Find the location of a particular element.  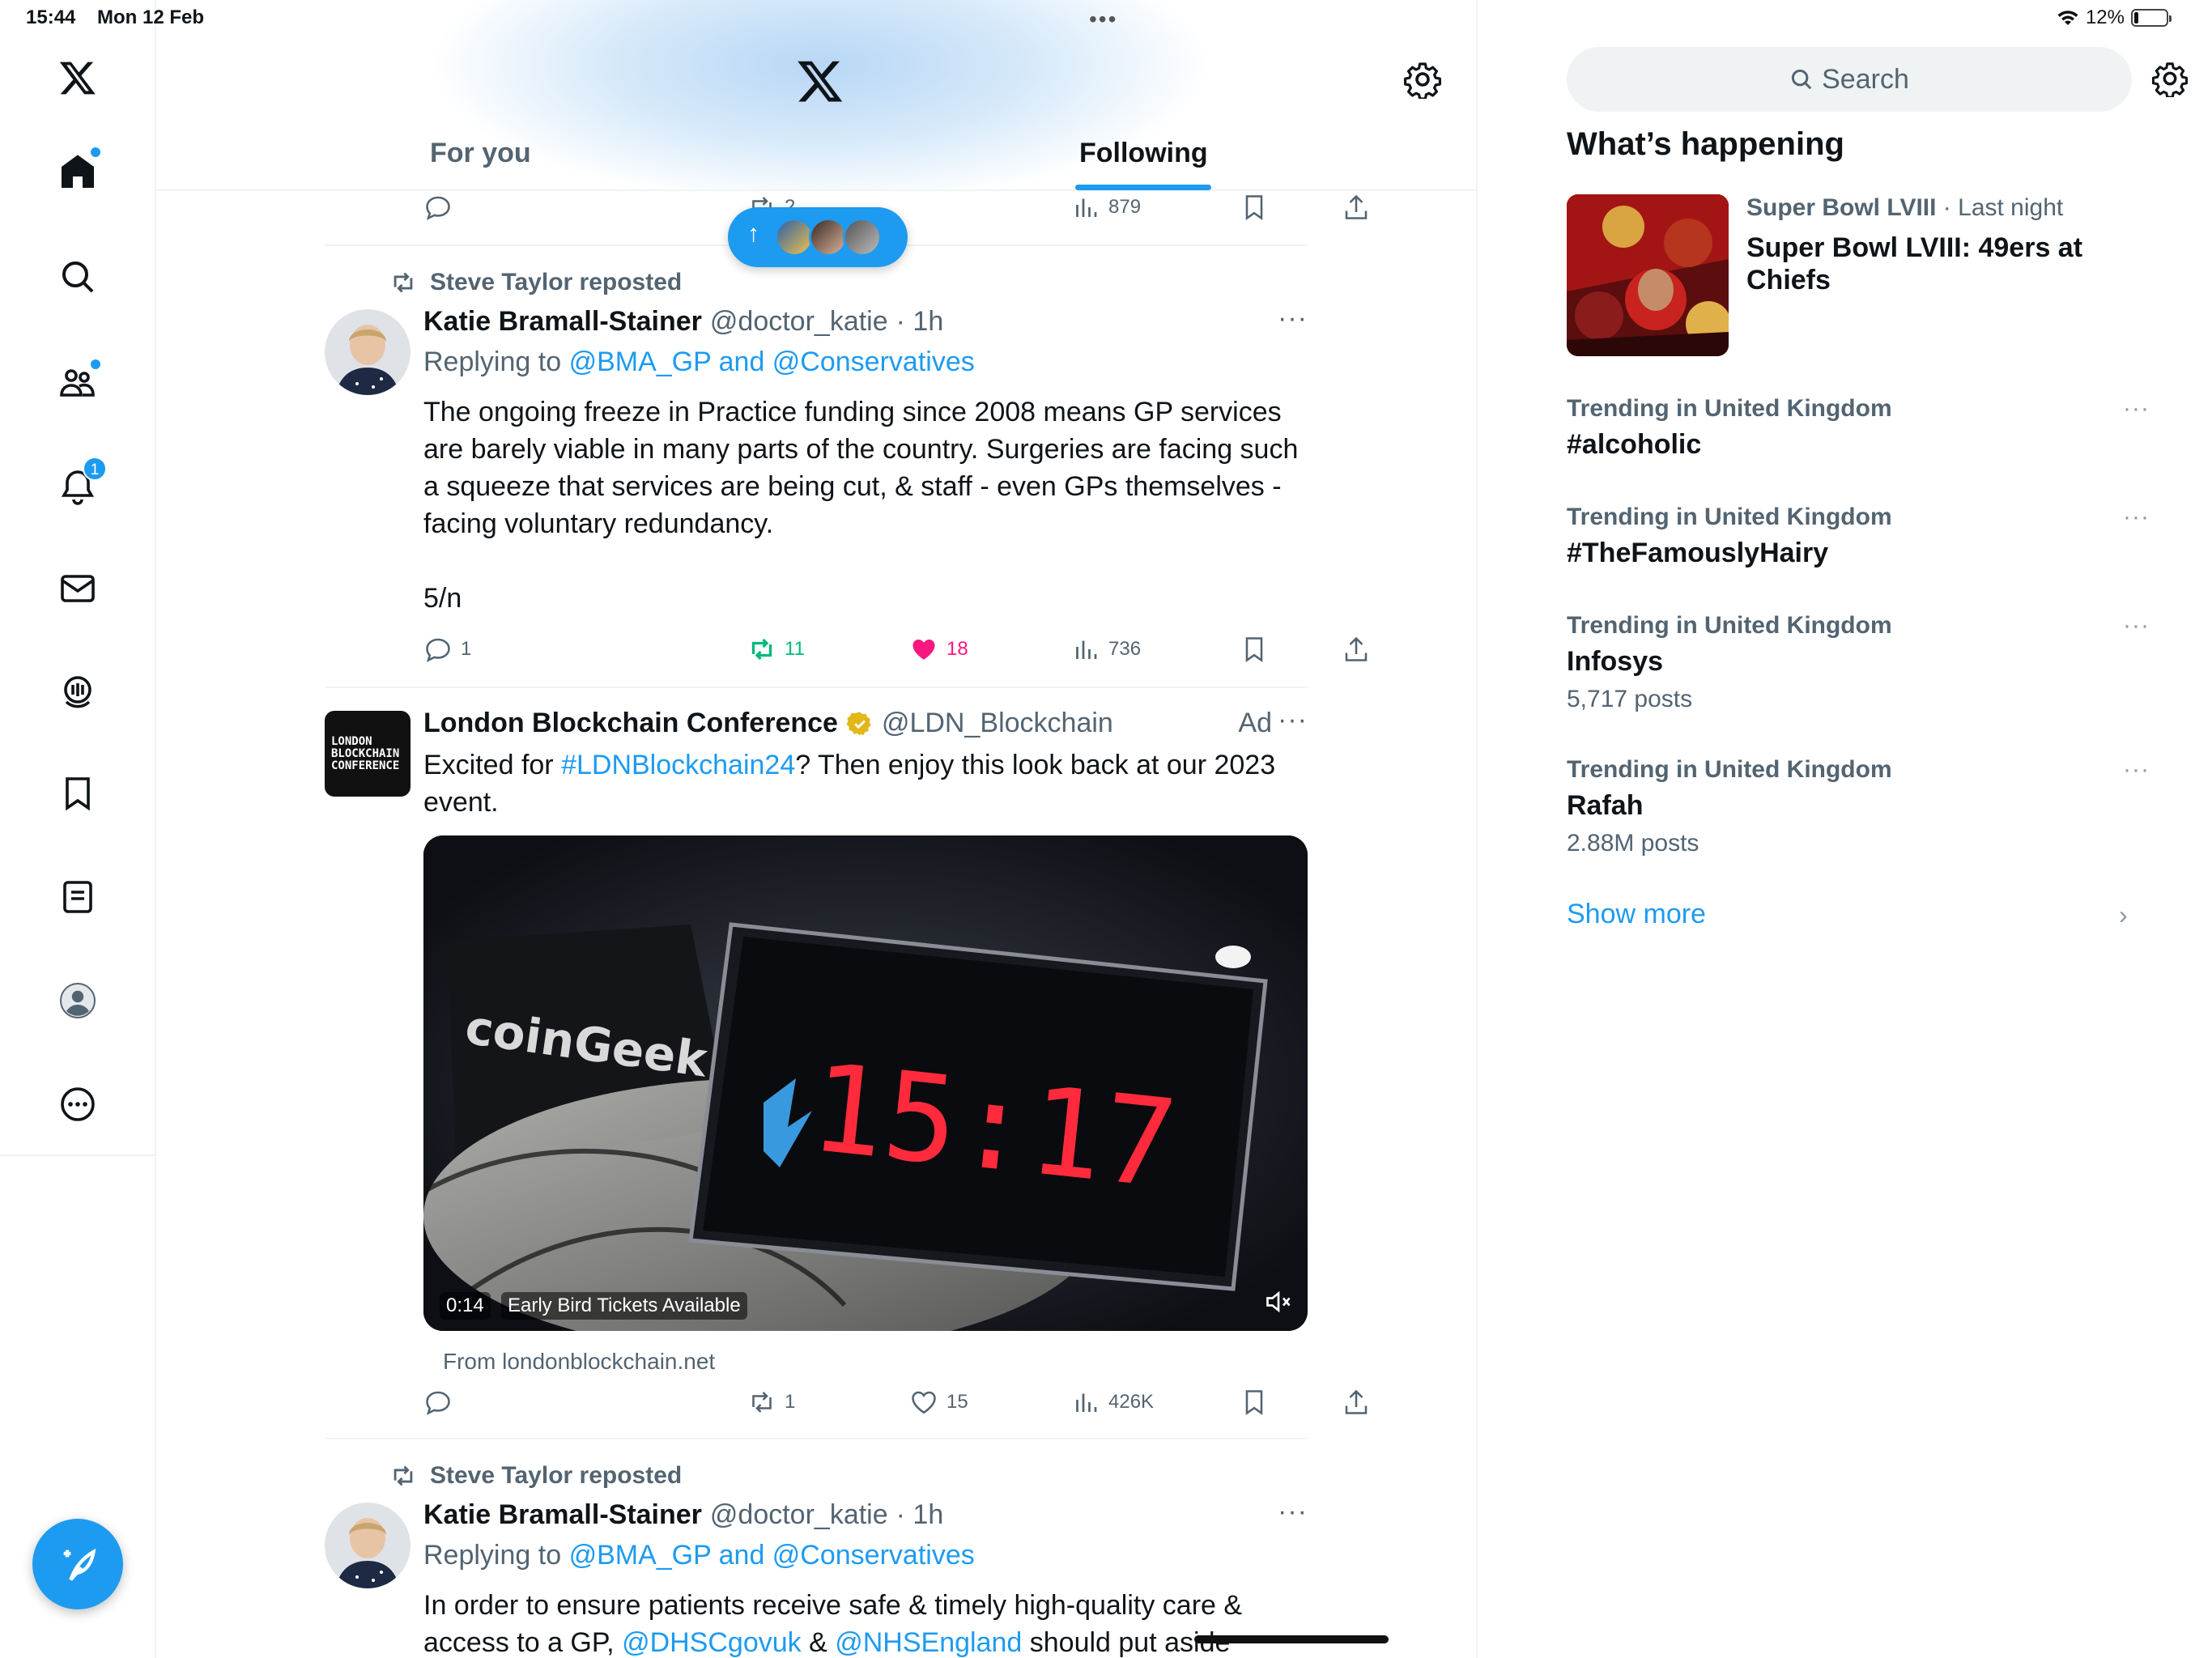

nav-explore is located at coordinates (78, 277).